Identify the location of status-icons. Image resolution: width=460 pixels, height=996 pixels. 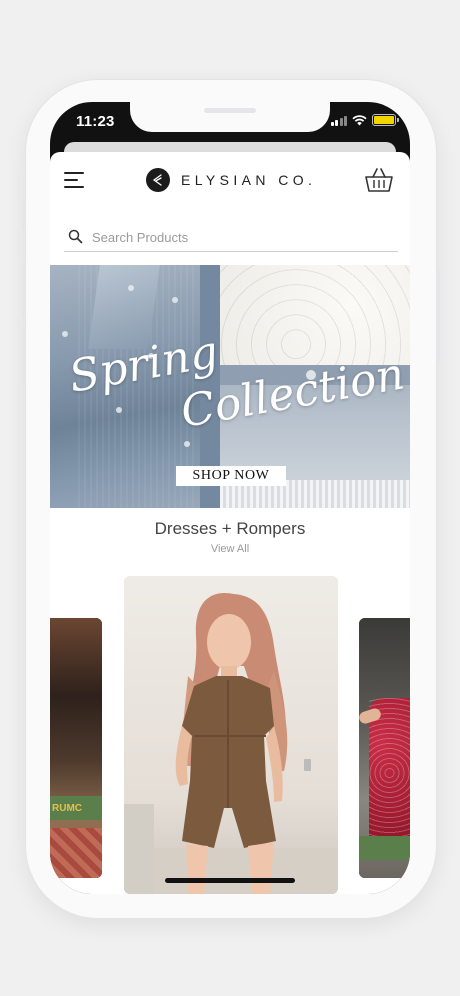
(364, 120).